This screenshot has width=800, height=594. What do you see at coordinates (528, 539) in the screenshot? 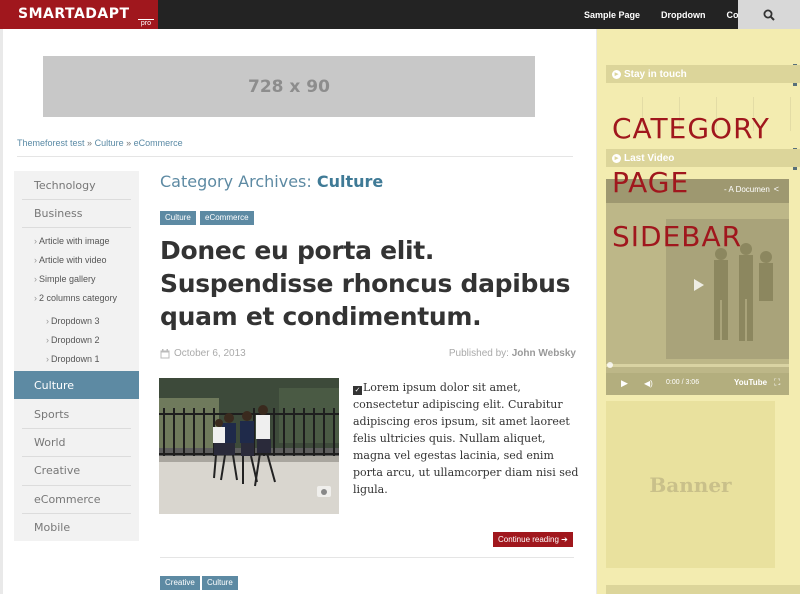
I see `continue-label: Continue reading` at bounding box center [528, 539].